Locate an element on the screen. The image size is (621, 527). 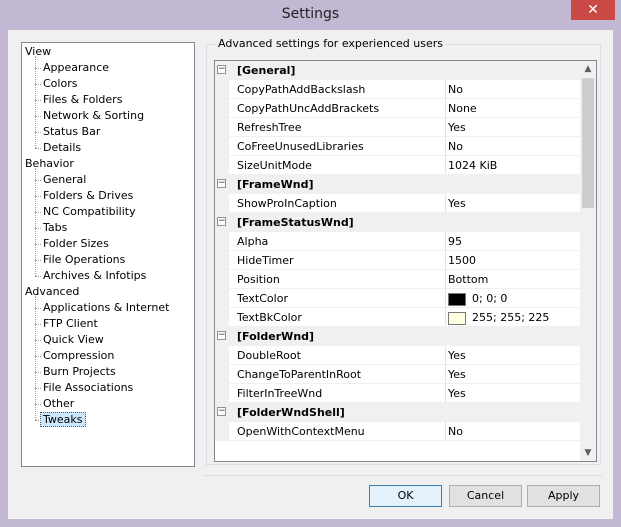
property-name: SizeUnitMode is located at coordinates (274, 165).